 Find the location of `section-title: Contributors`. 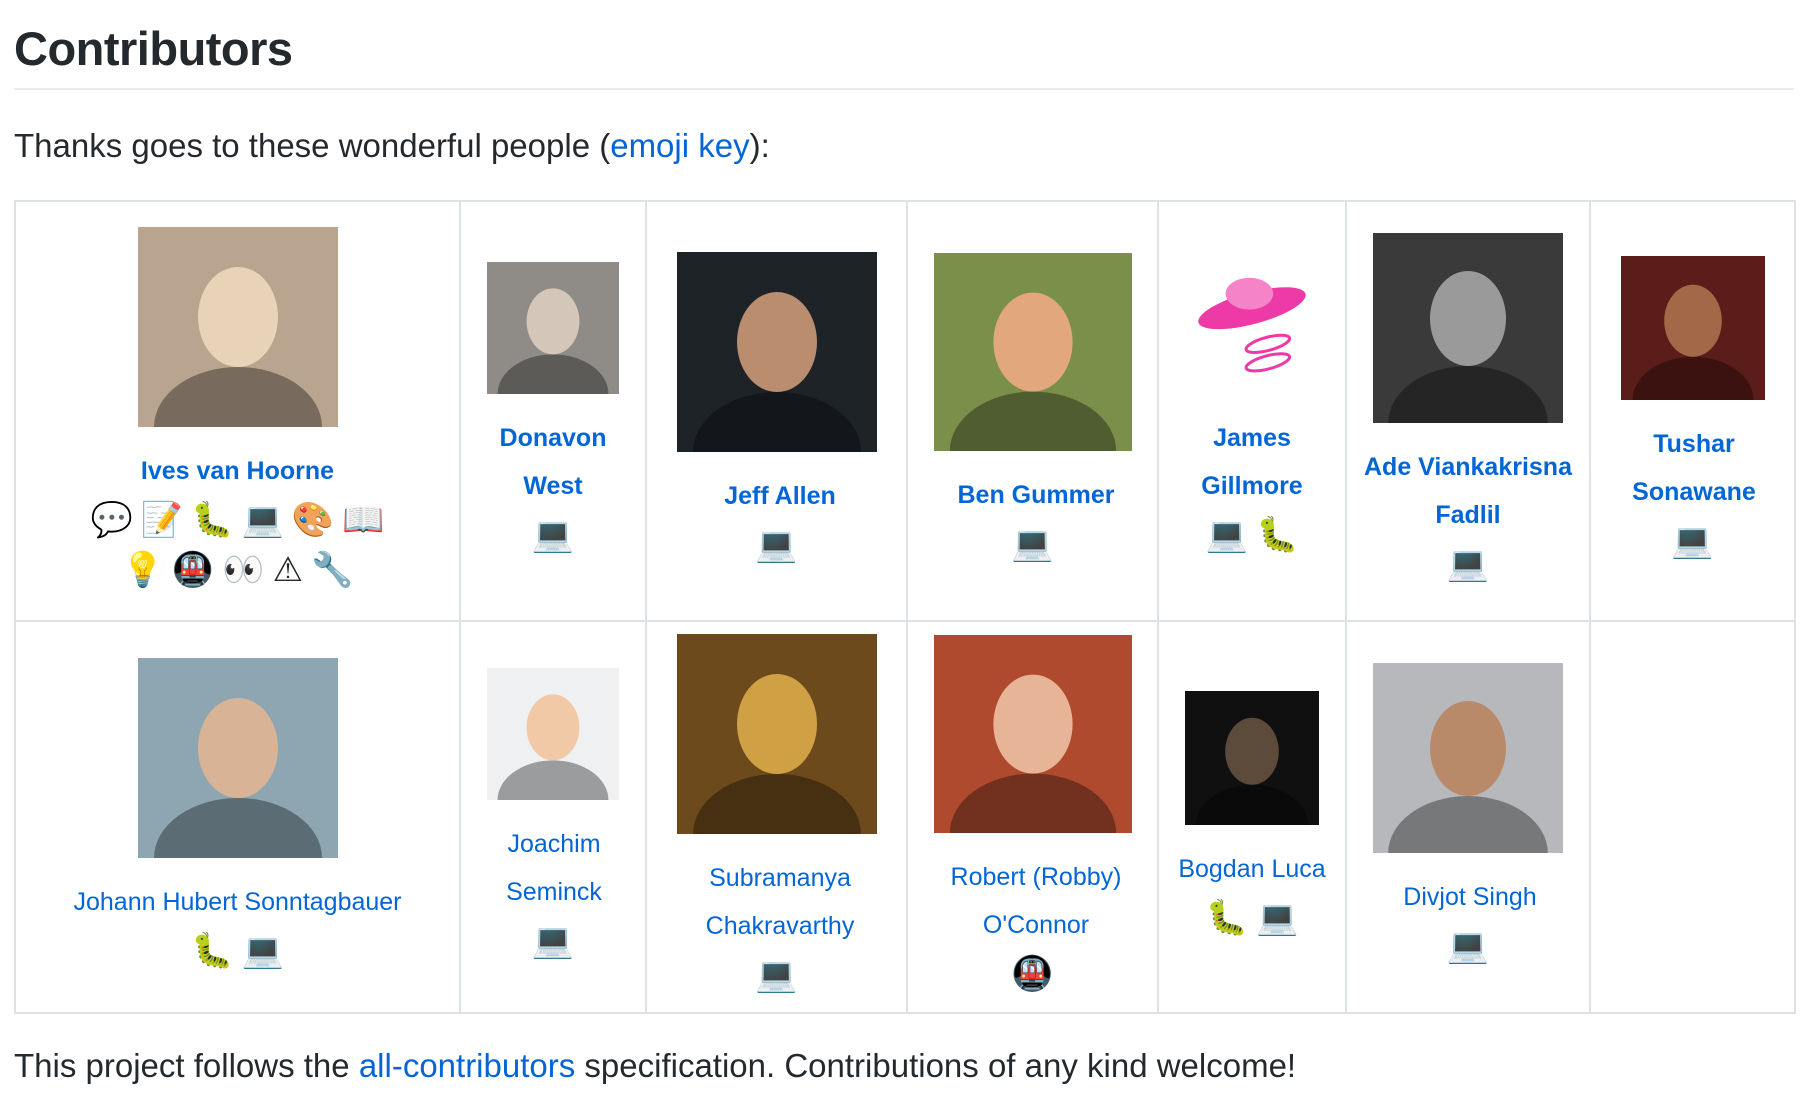

section-title: Contributors is located at coordinates (904, 45).